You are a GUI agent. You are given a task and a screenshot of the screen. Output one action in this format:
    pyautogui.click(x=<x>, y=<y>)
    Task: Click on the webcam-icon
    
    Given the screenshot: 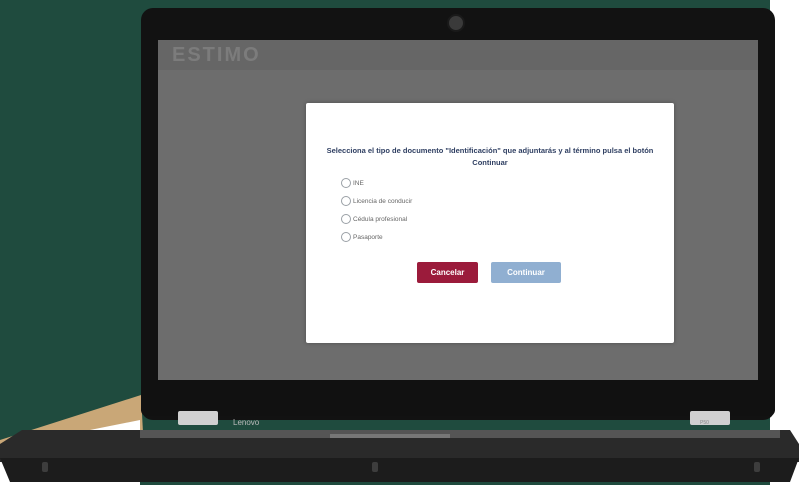 What is the action you would take?
    pyautogui.click(x=456, y=23)
    